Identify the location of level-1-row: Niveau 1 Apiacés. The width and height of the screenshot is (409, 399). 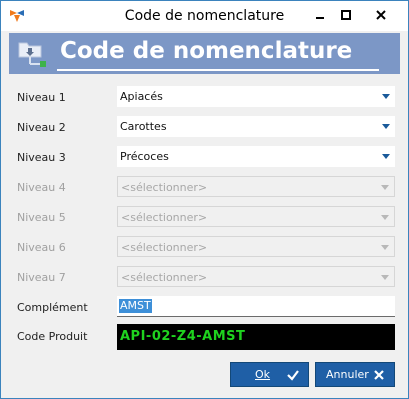
(207, 97).